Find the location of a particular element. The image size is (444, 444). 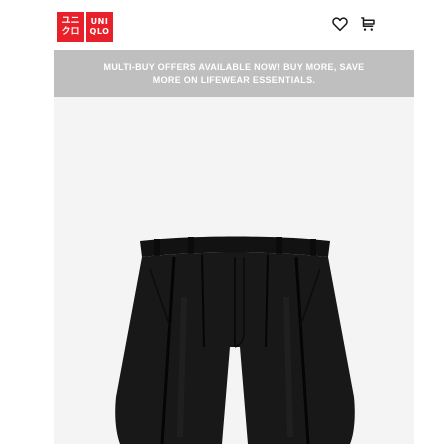

logo-text-latin-bottom: QLO is located at coordinates (99, 31).